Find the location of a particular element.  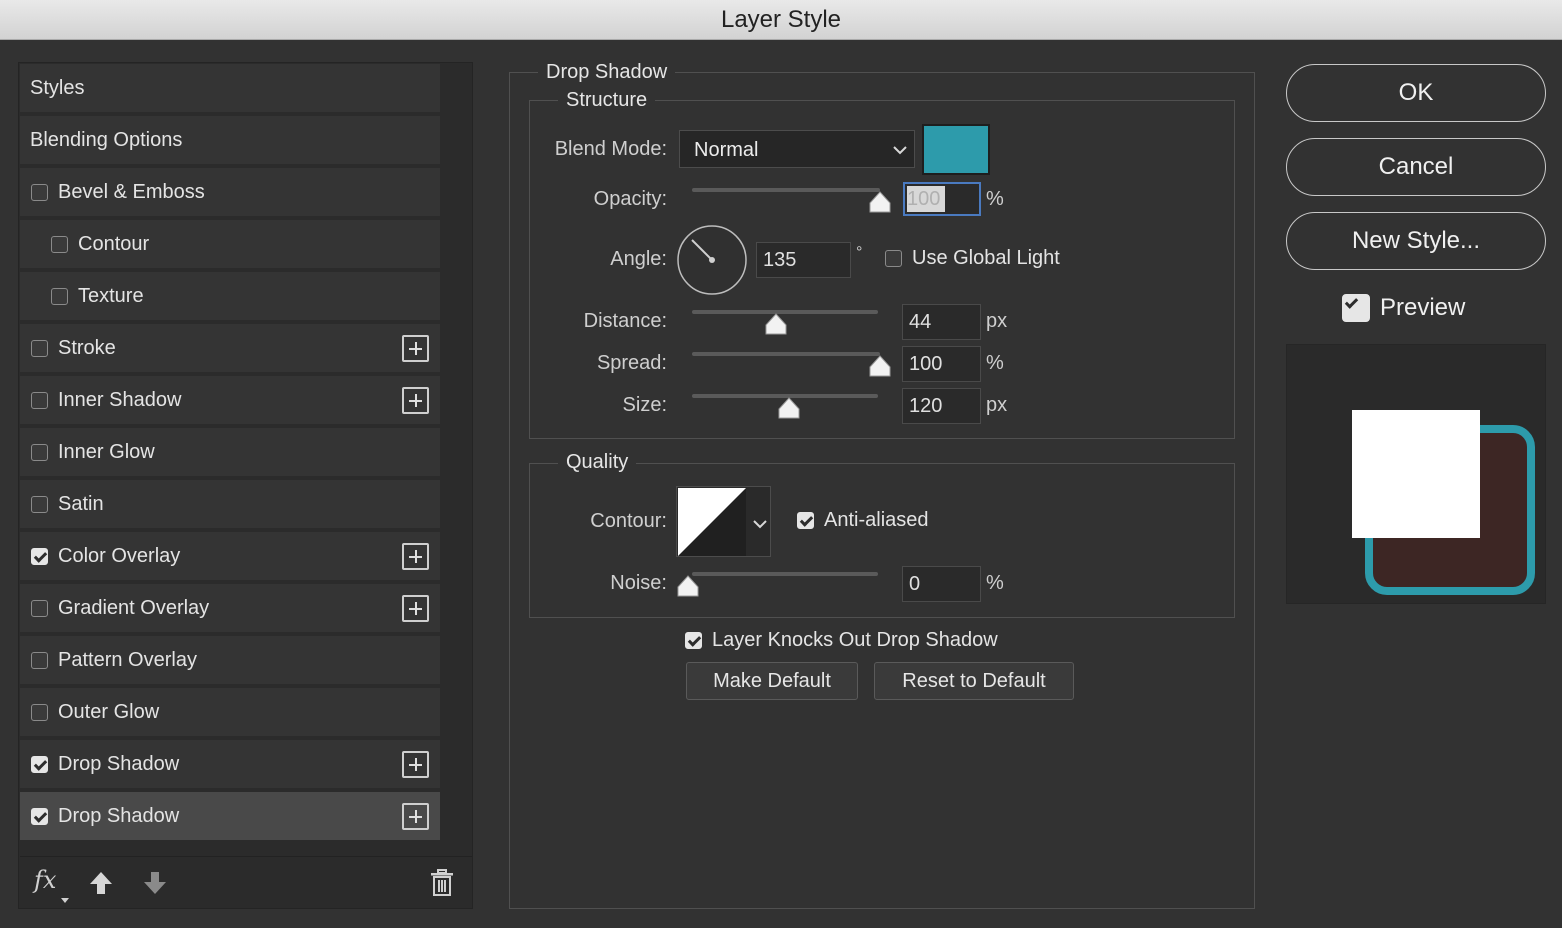

window-title: Layer Style is located at coordinates (781, 19).